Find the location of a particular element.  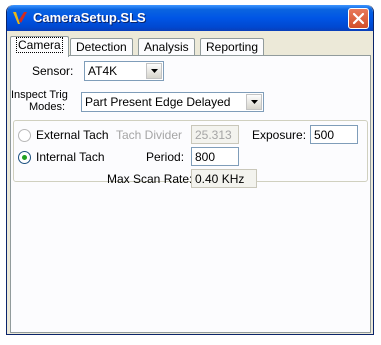

inspect-trig-value: Part Present Edge Delayed is located at coordinates (158, 102).